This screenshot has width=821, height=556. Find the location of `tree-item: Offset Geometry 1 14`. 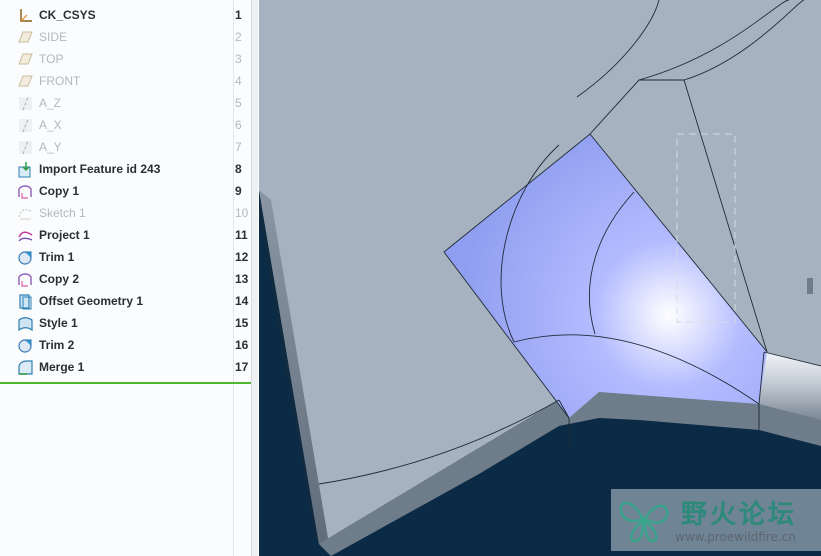

tree-item: Offset Geometry 1 14 is located at coordinates (125, 301).